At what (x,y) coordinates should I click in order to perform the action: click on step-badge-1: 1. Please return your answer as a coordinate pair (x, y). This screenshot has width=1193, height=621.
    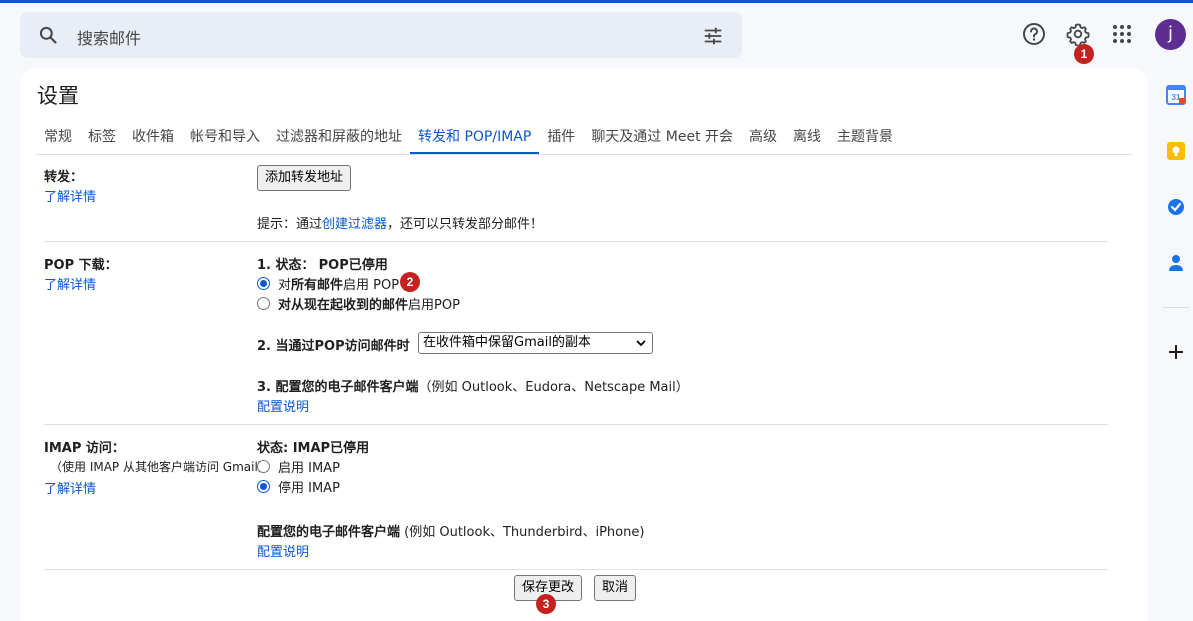
    Looking at the image, I should click on (1084, 54).